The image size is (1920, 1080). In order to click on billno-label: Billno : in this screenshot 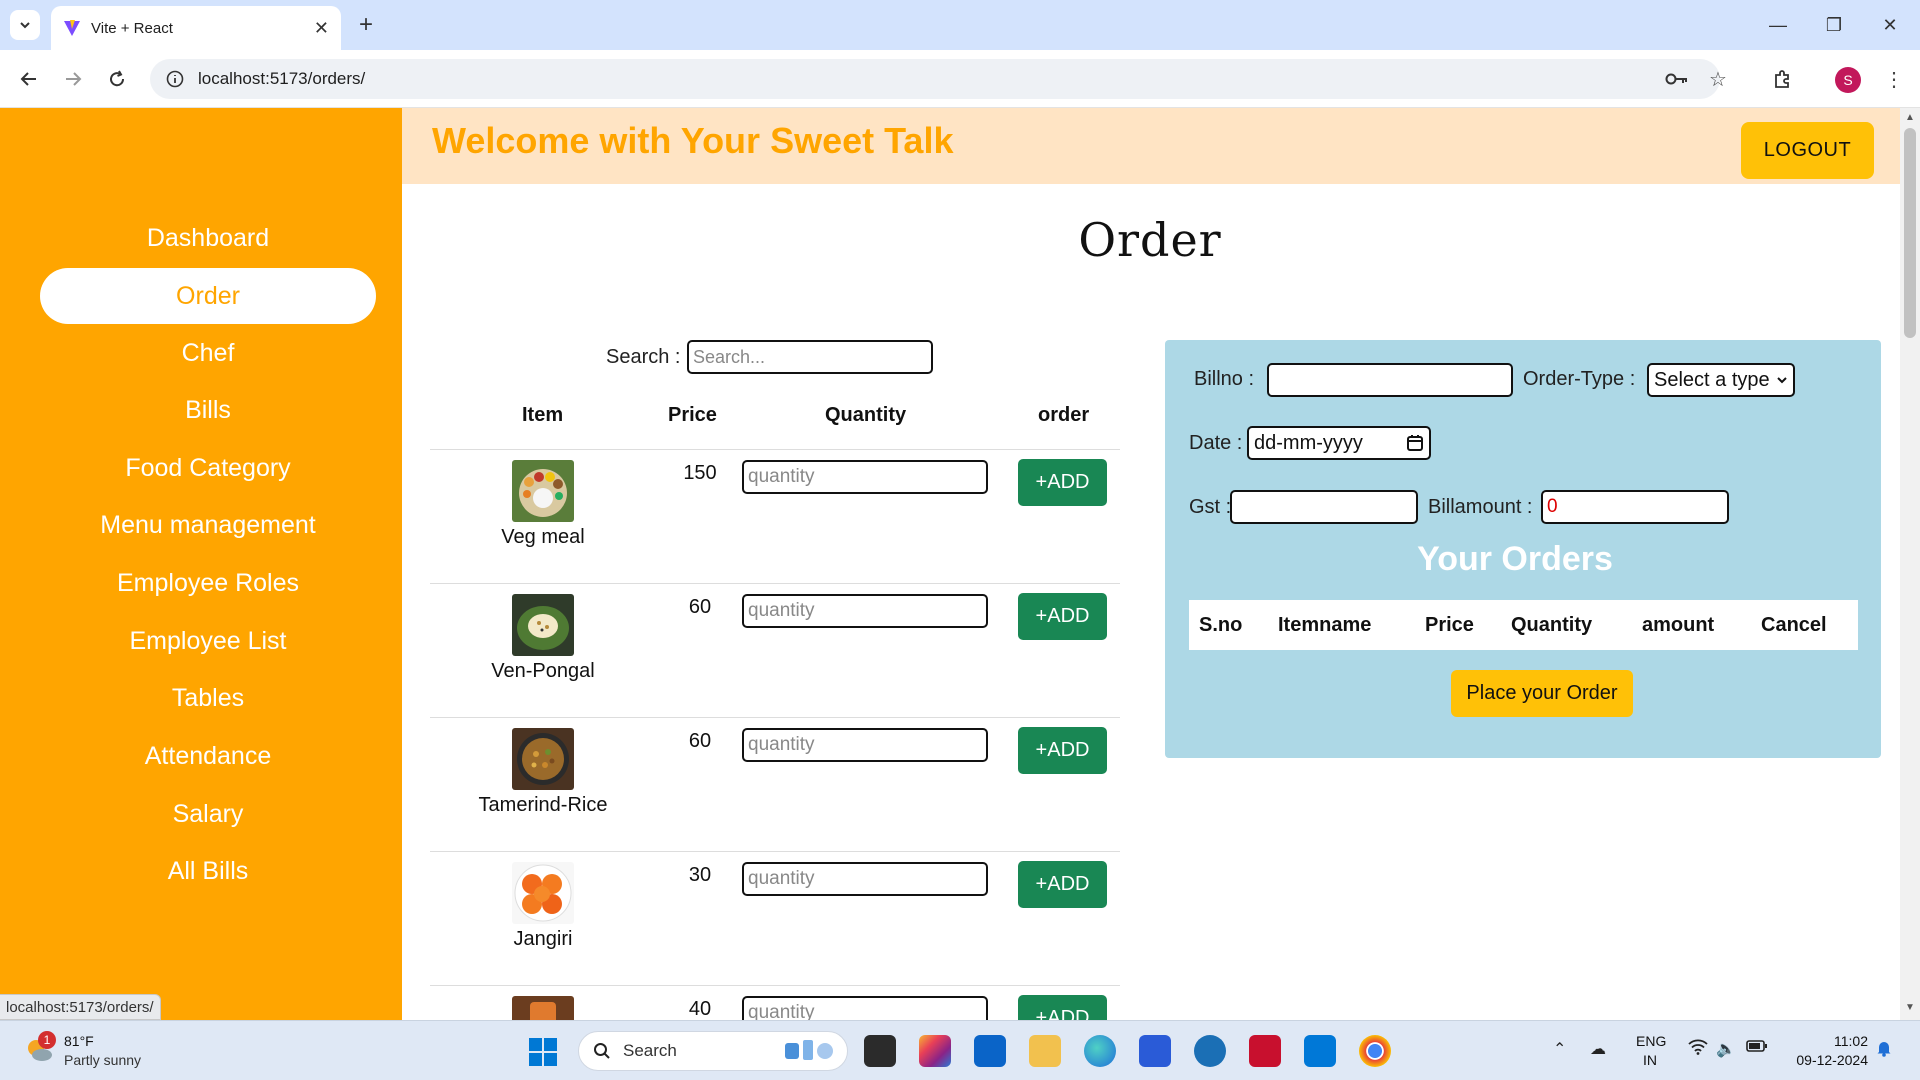, I will do `click(1224, 379)`.